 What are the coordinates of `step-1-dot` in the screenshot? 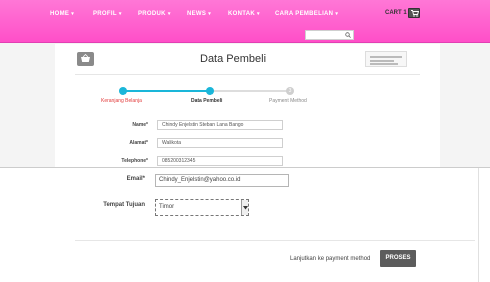 It's located at (123, 93).